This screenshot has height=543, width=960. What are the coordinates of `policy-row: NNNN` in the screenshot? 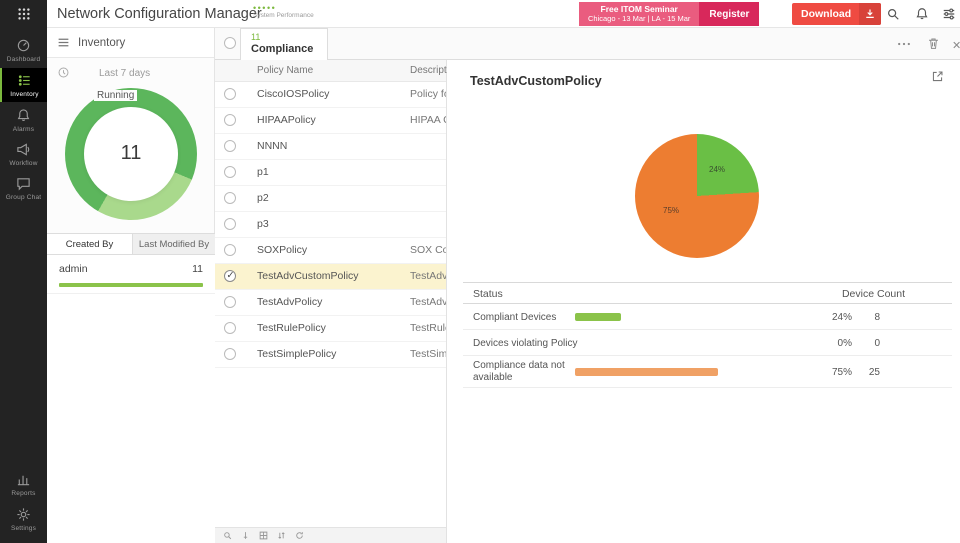 It's located at (330, 147).